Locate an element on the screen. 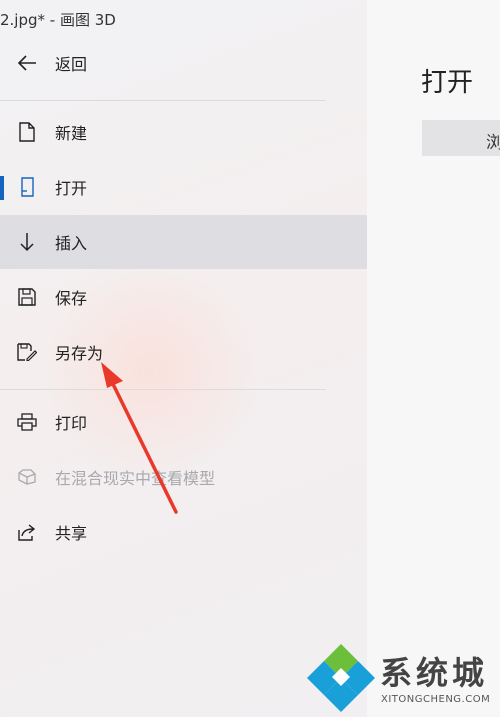 Image resolution: width=500 pixels, height=717 pixels. menu-item-print: 打印 is located at coordinates (183, 422).